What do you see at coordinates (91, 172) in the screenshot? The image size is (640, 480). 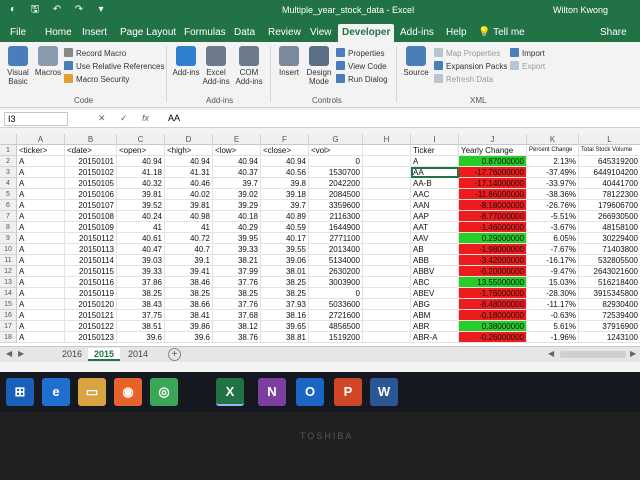 I see `cell-b3: 20150102` at bounding box center [91, 172].